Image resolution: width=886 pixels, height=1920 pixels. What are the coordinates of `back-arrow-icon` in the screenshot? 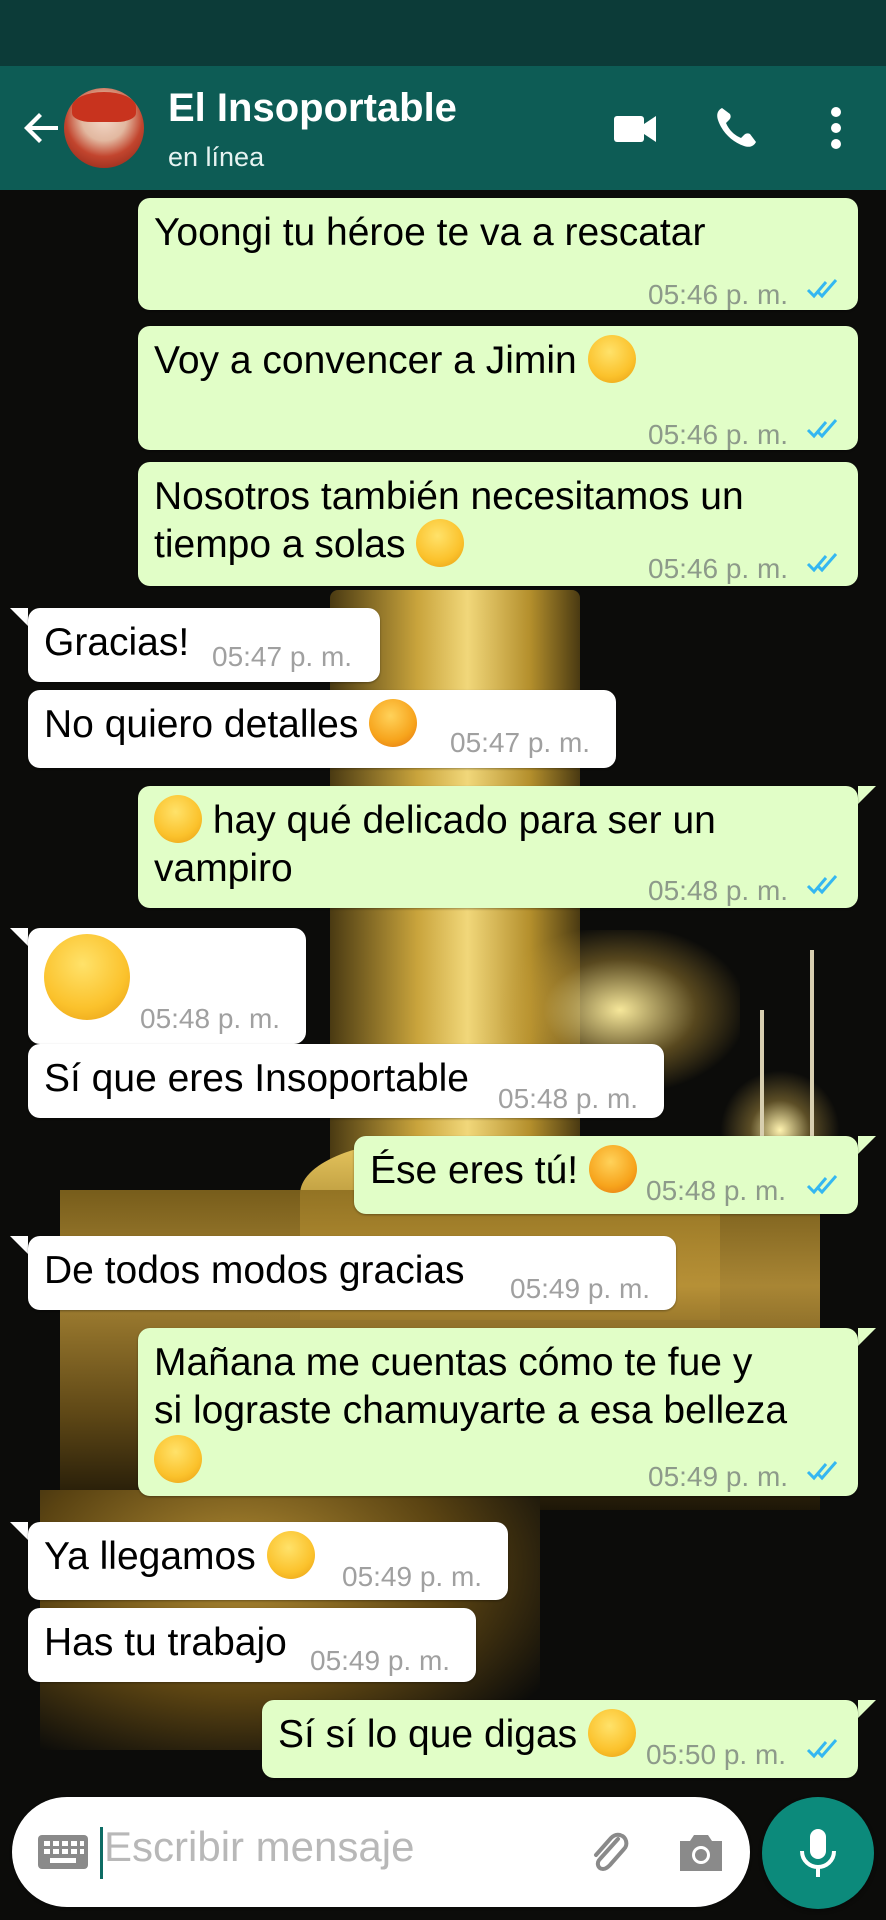 It's located at (42, 128).